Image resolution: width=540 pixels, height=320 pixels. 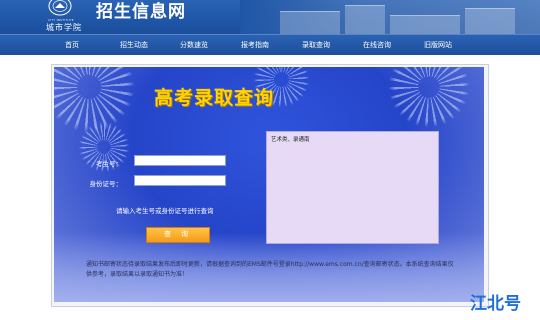 I want to click on nav-item-admission-query: 录取查询, so click(x=316, y=45).